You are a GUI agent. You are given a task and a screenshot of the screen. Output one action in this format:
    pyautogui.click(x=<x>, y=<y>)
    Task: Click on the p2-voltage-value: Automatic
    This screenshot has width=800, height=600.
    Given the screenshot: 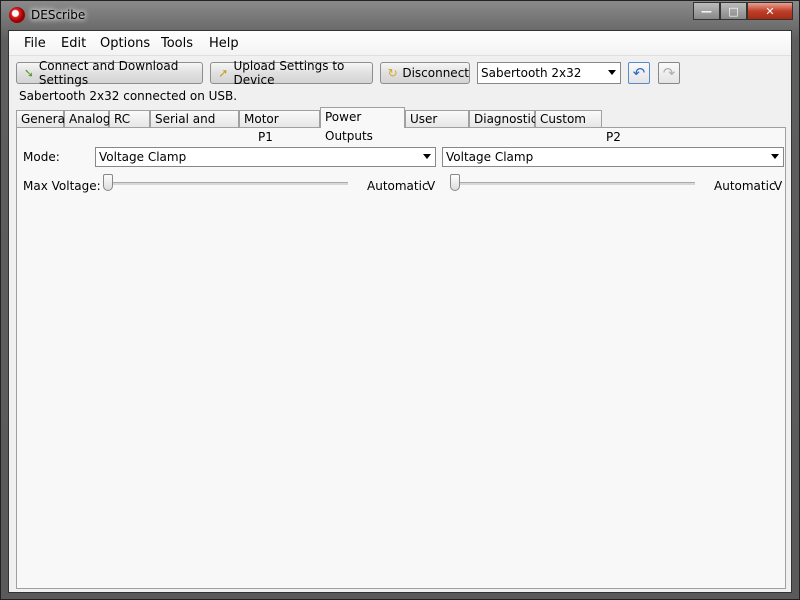 What is the action you would take?
    pyautogui.click(x=745, y=186)
    